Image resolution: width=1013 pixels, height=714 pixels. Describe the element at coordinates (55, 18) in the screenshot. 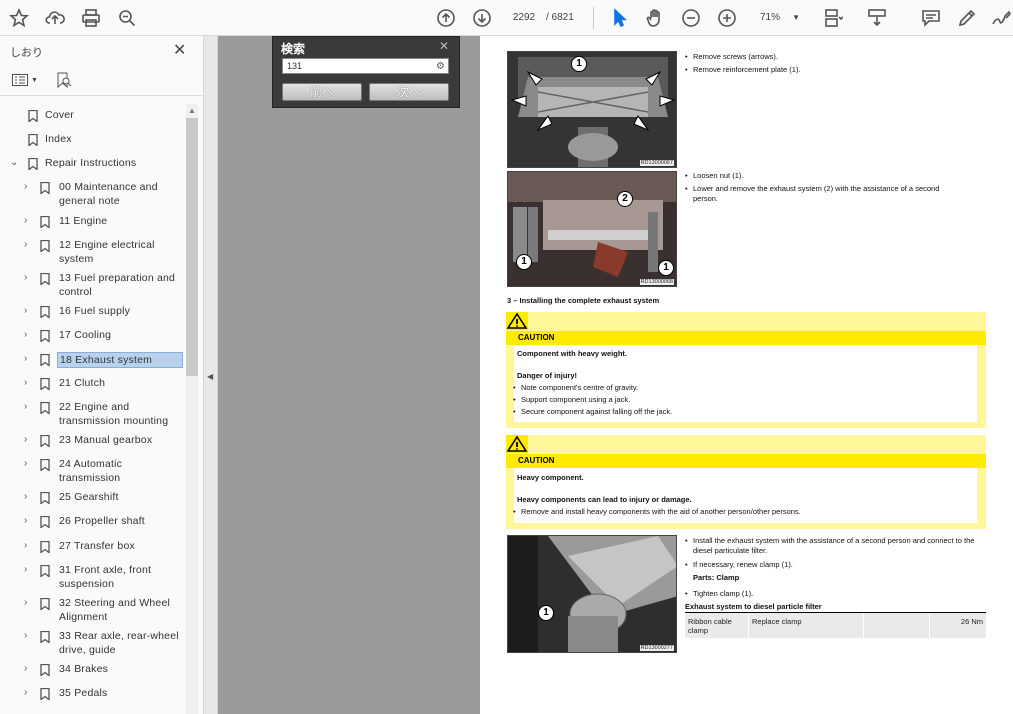

I see `upload-cloud-icon` at that location.